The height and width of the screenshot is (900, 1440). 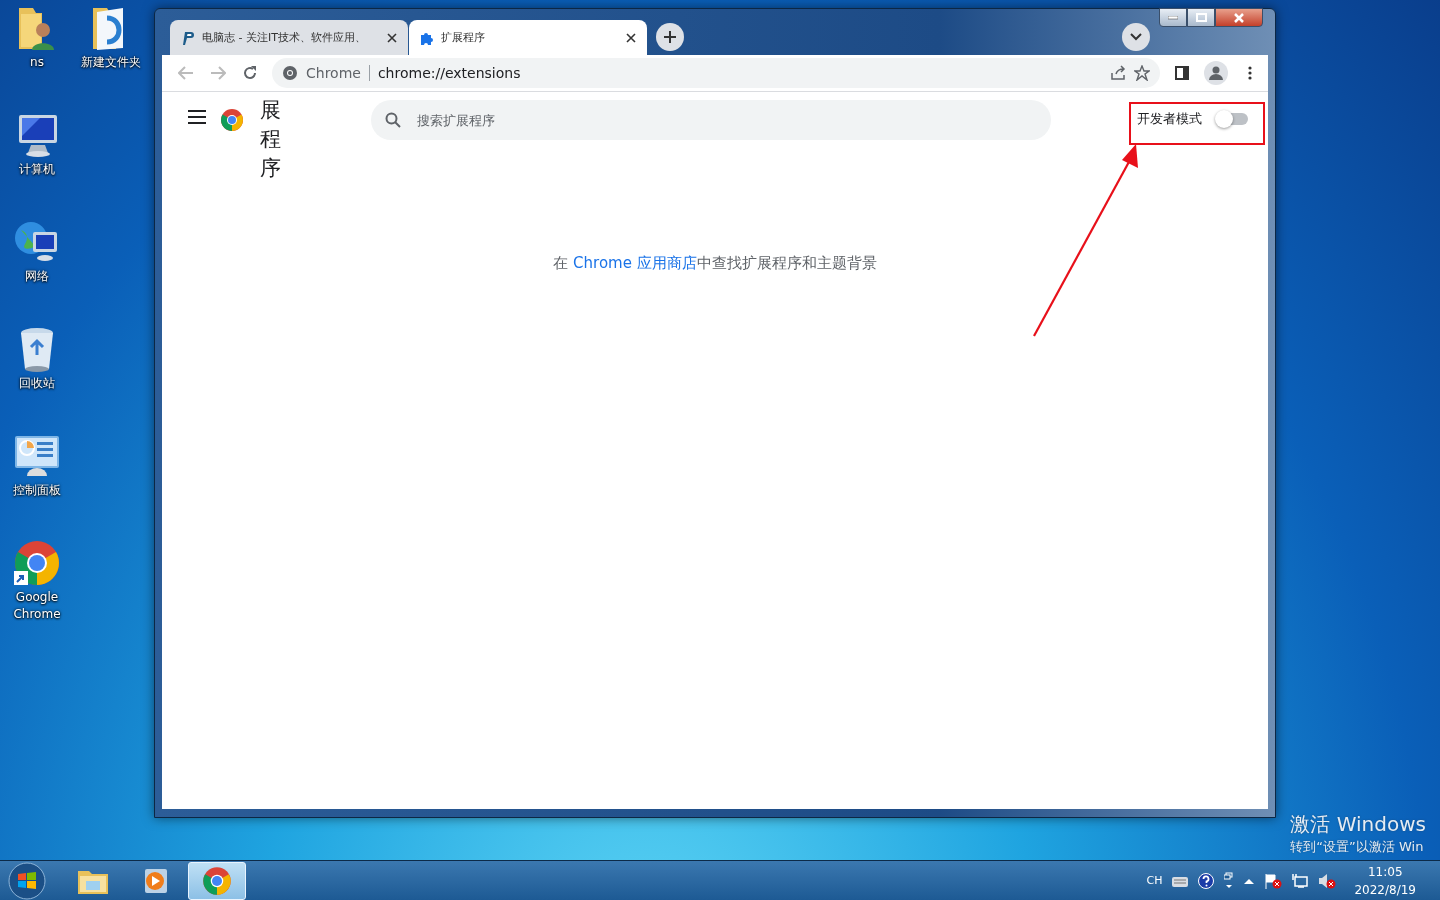 What do you see at coordinates (37, 383) in the screenshot?
I see `desktop-icon-label: 回收站` at bounding box center [37, 383].